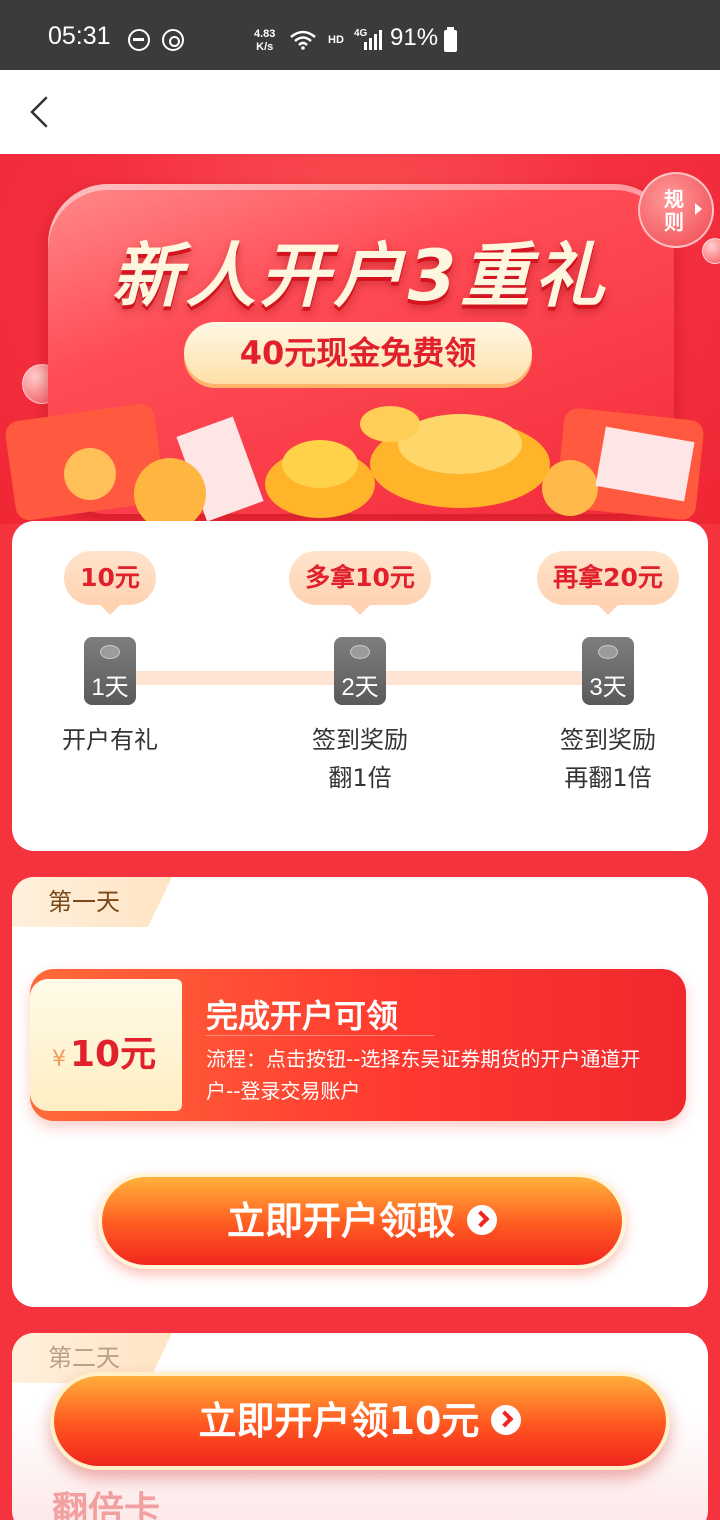  What do you see at coordinates (354, 464) in the screenshot?
I see `gold-ingots-illustration` at bounding box center [354, 464].